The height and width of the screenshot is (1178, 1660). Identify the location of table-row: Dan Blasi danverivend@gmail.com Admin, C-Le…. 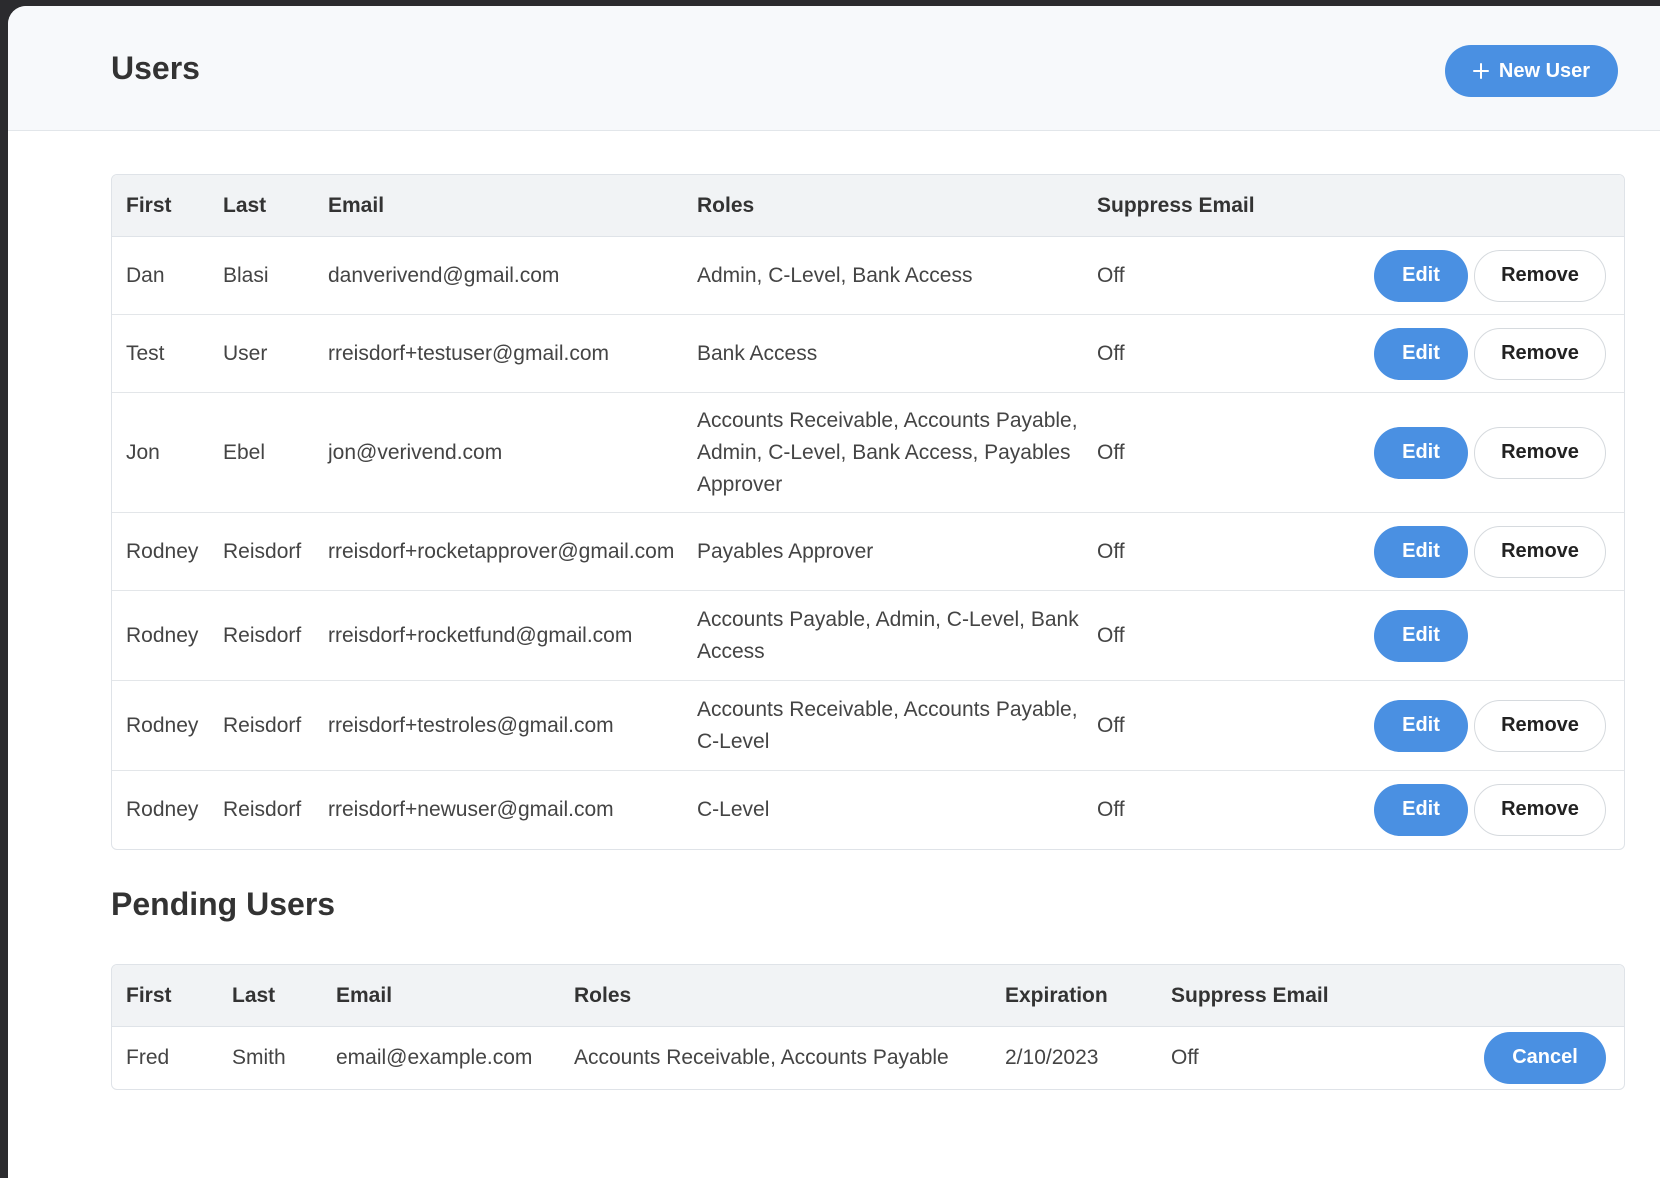
(868, 275).